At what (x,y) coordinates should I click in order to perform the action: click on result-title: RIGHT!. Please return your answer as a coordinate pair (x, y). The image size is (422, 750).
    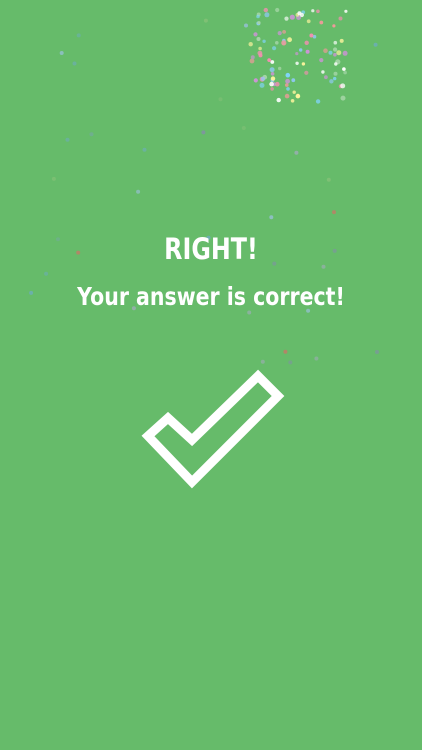
    Looking at the image, I should click on (211, 249).